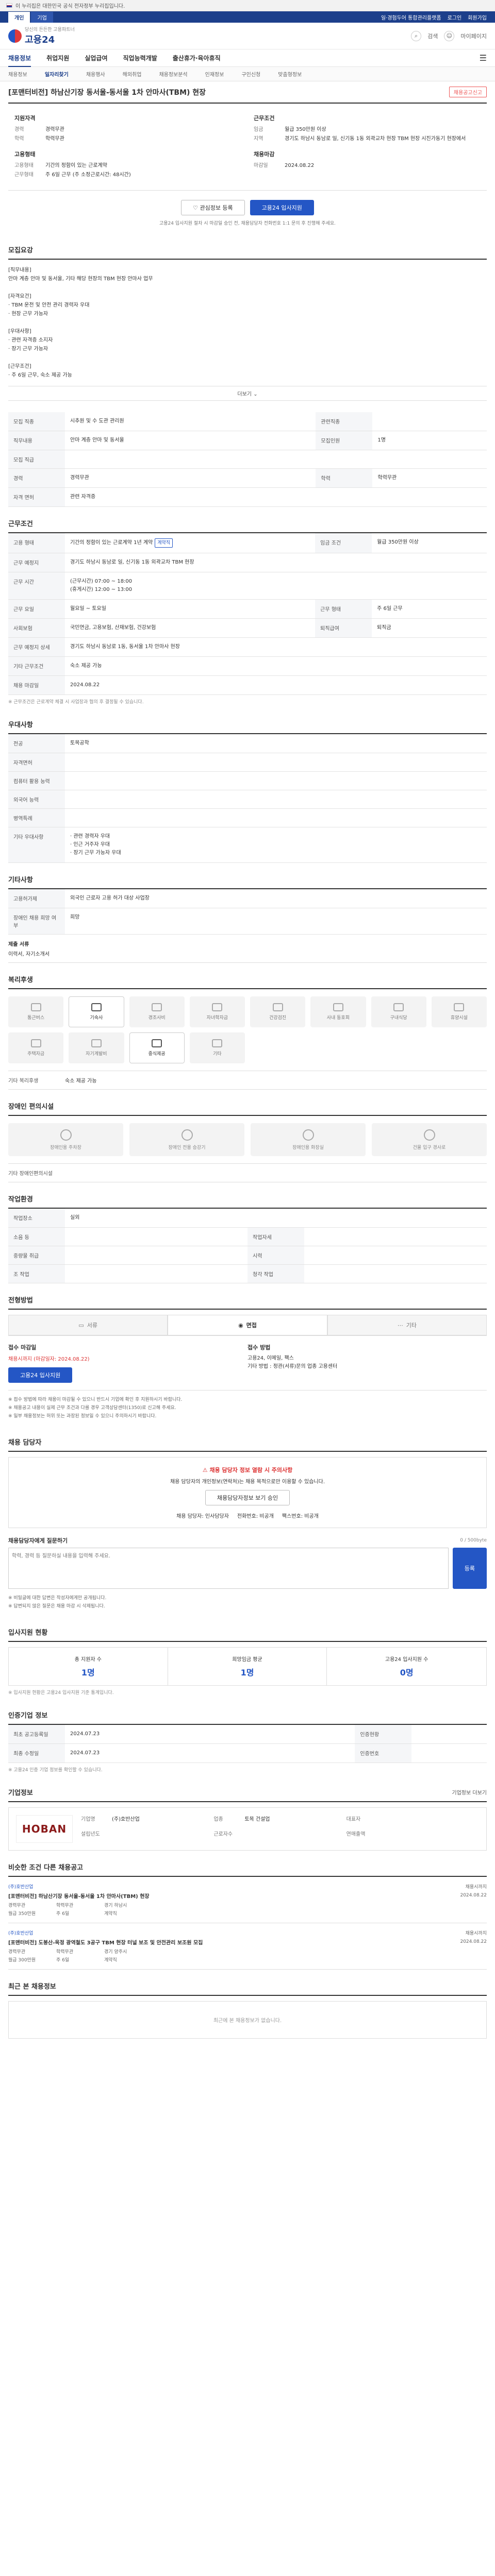  I want to click on facility-label: 건물 입구 경사로, so click(429, 1147).